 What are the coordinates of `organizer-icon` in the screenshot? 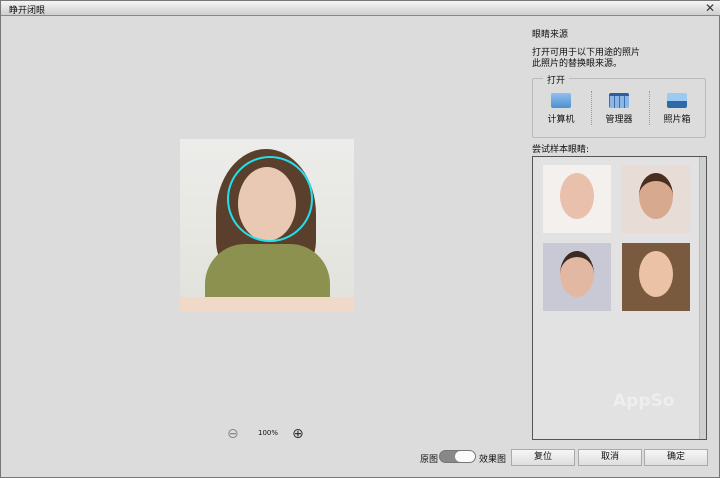 It's located at (619, 100).